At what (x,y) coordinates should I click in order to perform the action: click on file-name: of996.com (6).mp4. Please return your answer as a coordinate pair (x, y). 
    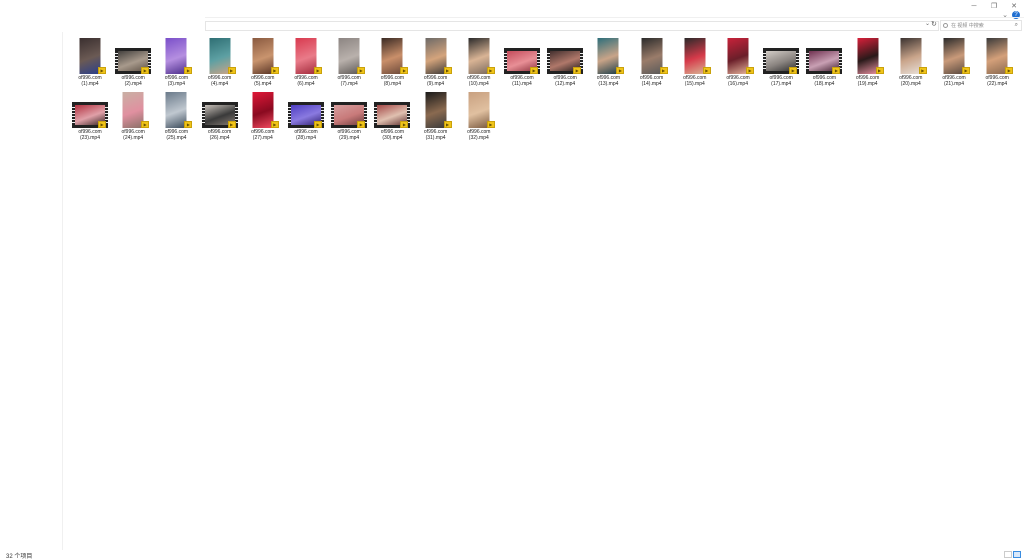
    Looking at the image, I should click on (306, 81).